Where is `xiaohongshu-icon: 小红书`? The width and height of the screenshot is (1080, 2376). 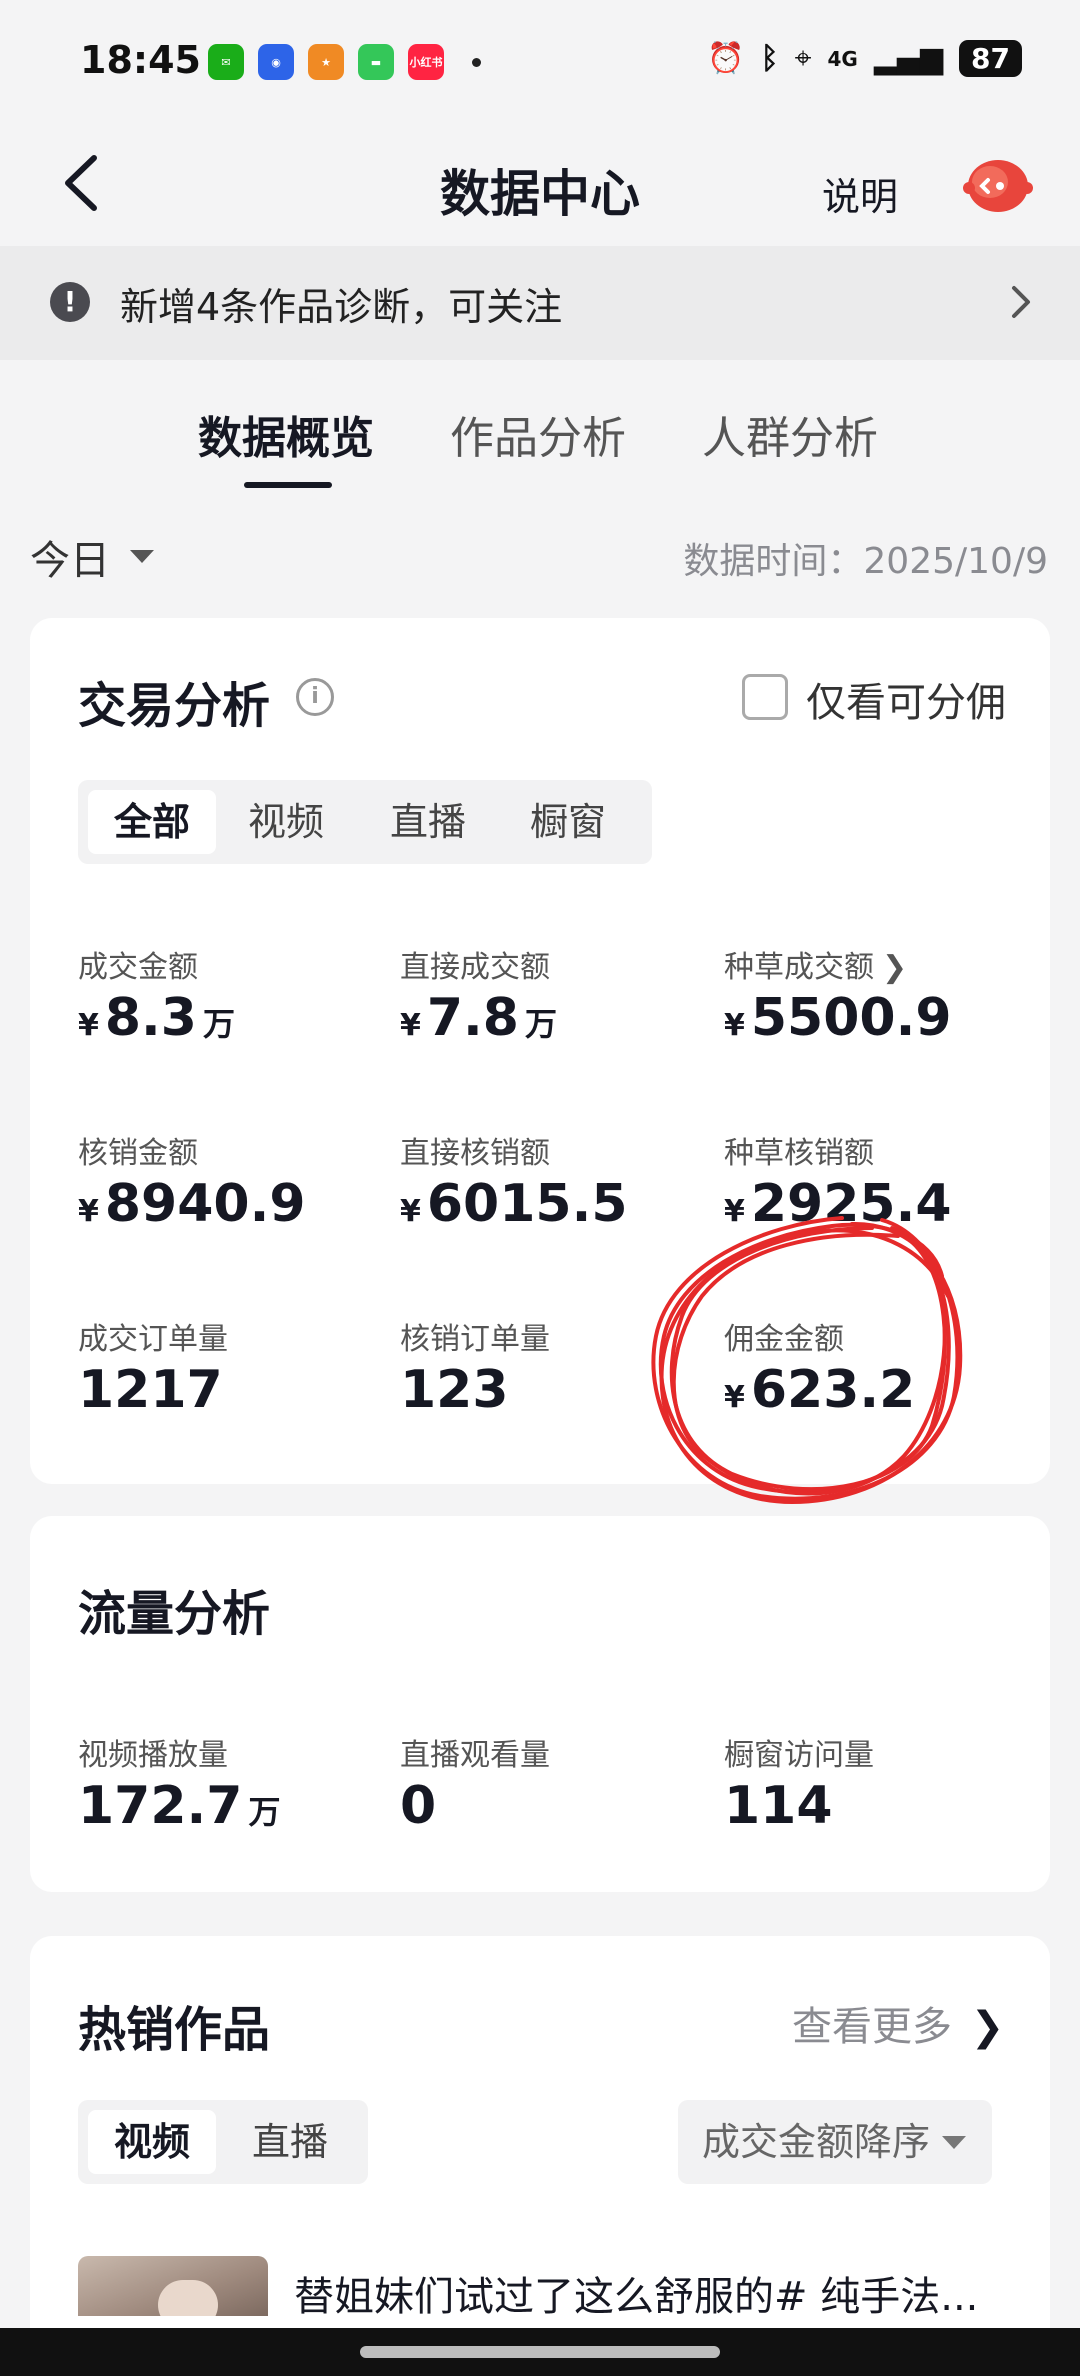
xiaohongshu-icon: 小红书 is located at coordinates (426, 62).